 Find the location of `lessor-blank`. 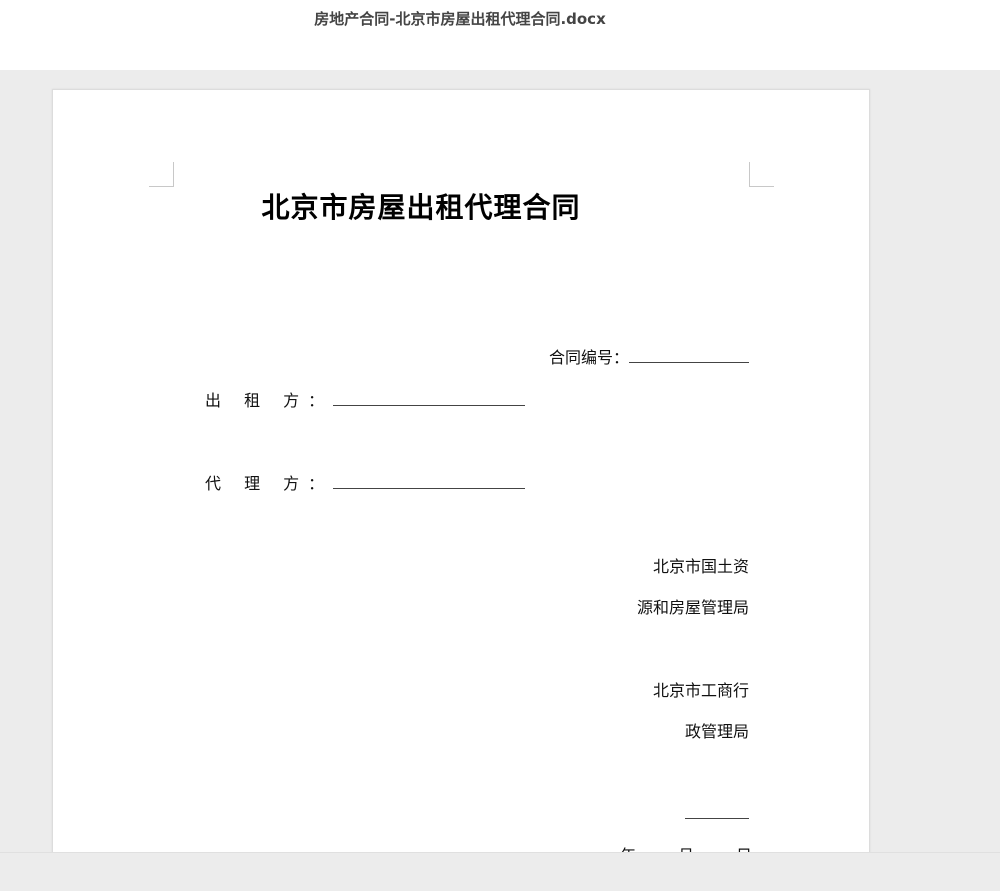

lessor-blank is located at coordinates (429, 398).